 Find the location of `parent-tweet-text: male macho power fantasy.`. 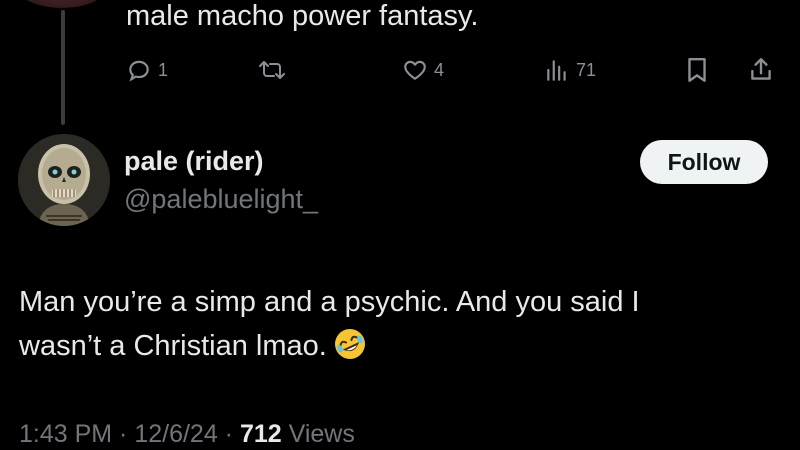

parent-tweet-text: male macho power fantasy. is located at coordinates (302, 16).